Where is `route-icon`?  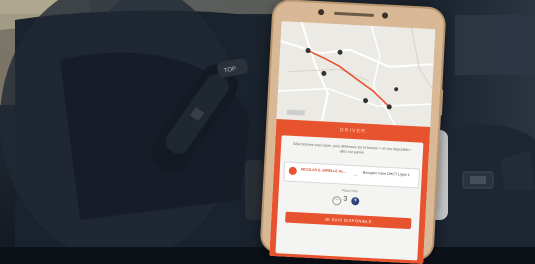 route-icon is located at coordinates (292, 171).